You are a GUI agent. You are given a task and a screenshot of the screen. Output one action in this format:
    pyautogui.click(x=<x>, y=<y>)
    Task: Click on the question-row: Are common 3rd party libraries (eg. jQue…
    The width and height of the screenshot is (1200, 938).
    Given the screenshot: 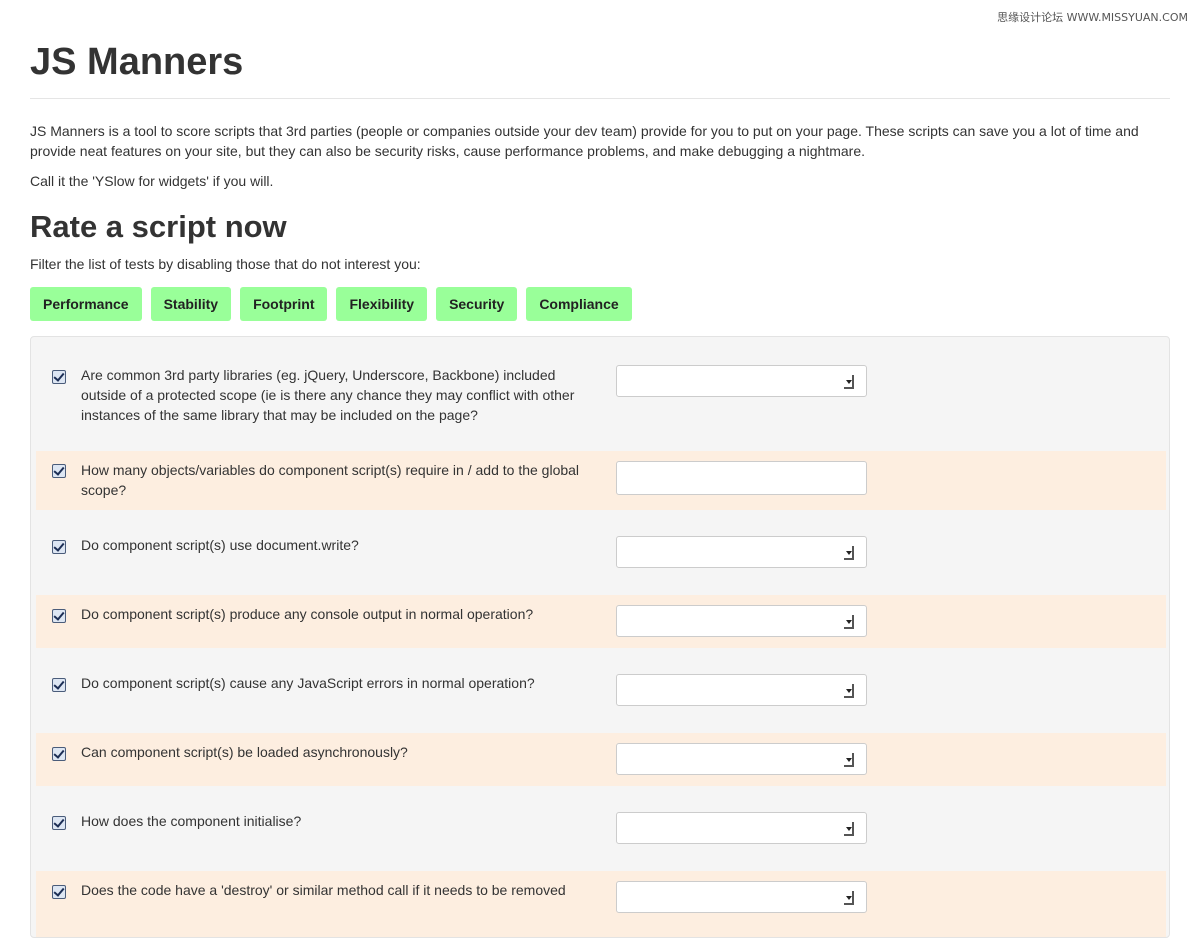 What is the action you would take?
    pyautogui.click(x=601, y=404)
    